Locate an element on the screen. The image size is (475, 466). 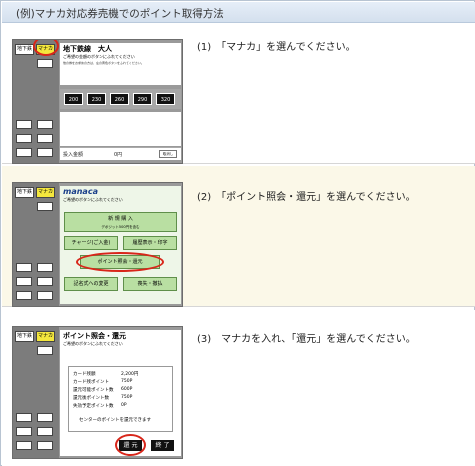
row-label: 還元後ポイント数 is located at coordinates (91, 398).